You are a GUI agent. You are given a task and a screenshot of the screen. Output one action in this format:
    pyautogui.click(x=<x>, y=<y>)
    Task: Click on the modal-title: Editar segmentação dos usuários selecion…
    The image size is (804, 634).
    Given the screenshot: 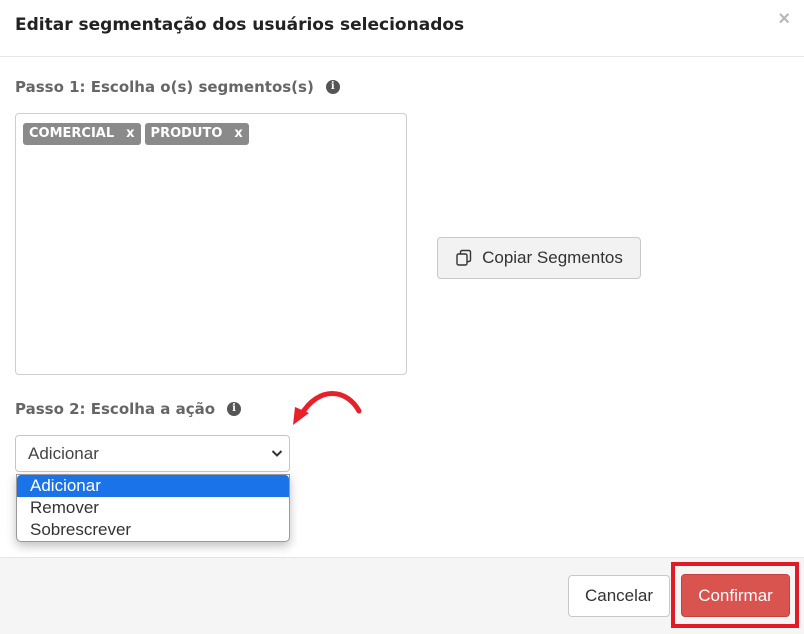 What is the action you would take?
    pyautogui.click(x=240, y=25)
    